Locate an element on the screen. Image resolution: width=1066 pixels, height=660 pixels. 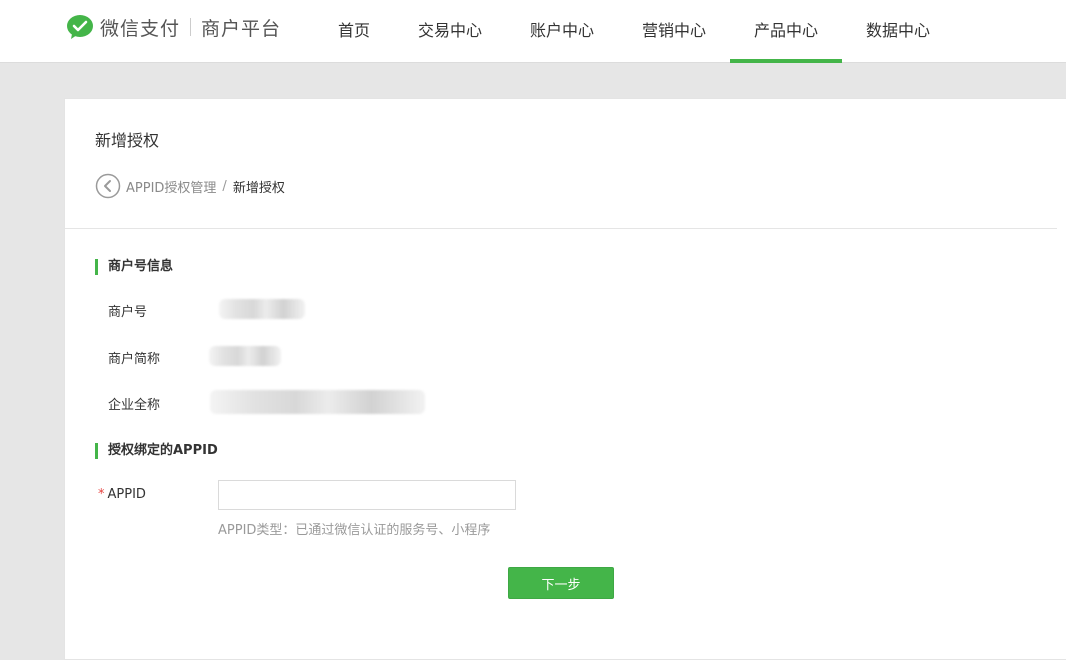
nav-marketing-center: 营销中心 is located at coordinates (674, 31).